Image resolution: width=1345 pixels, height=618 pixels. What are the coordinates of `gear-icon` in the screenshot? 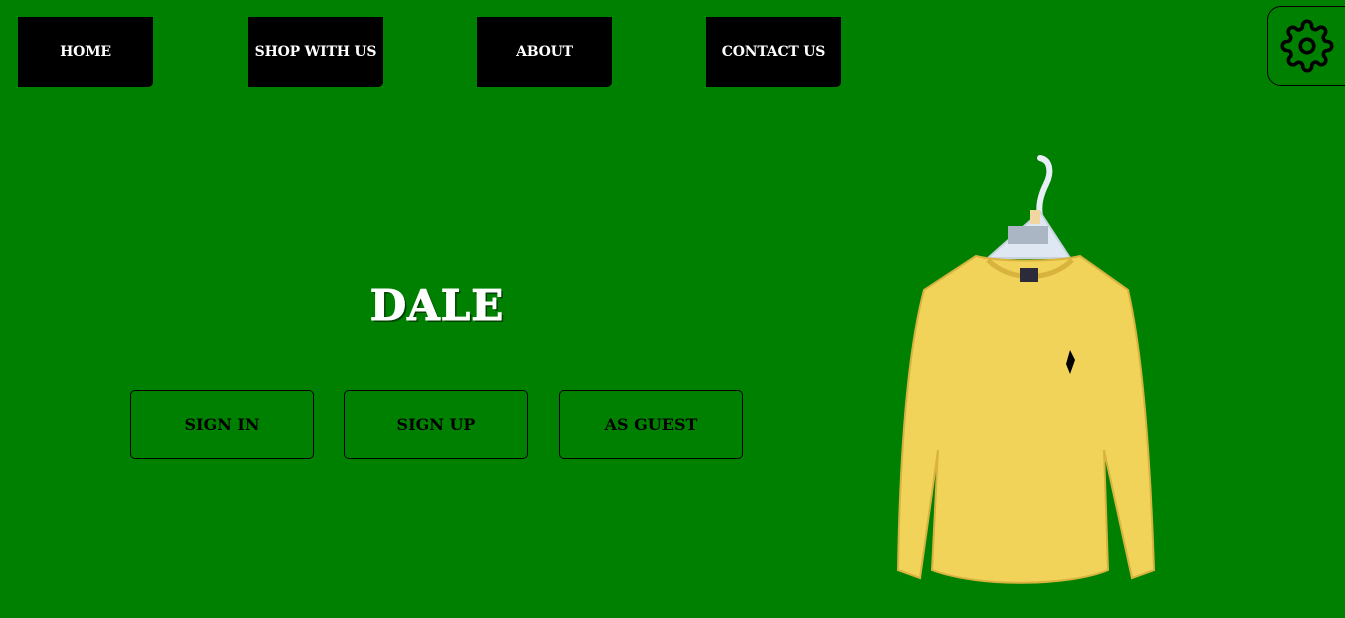 It's located at (1307, 46).